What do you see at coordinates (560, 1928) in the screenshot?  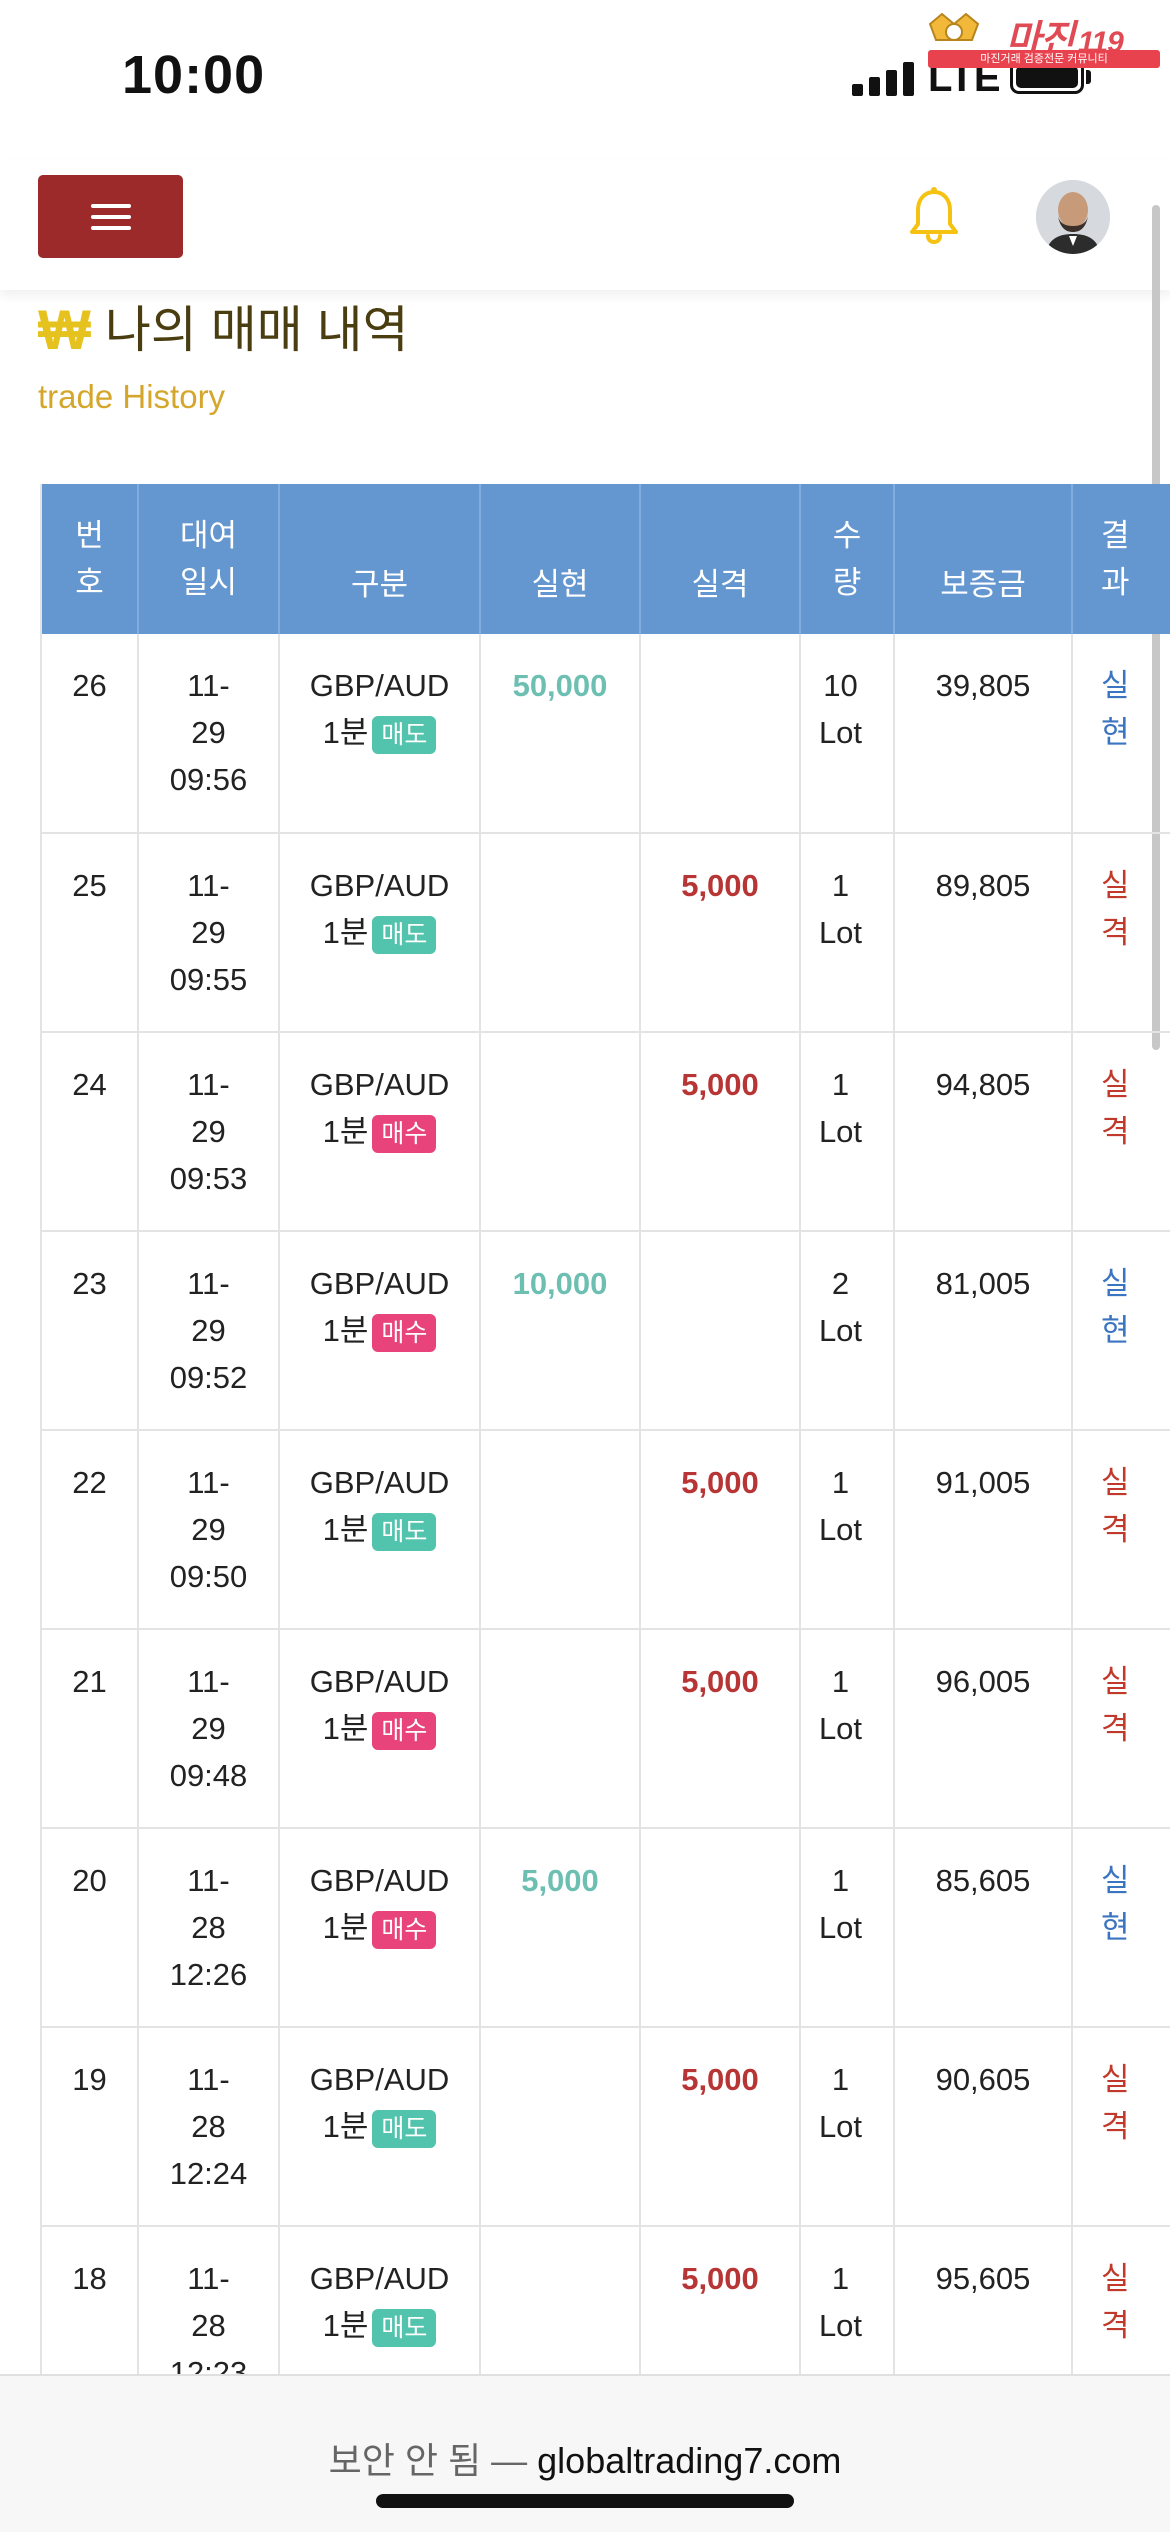 I see `cell-profit: 5,000` at bounding box center [560, 1928].